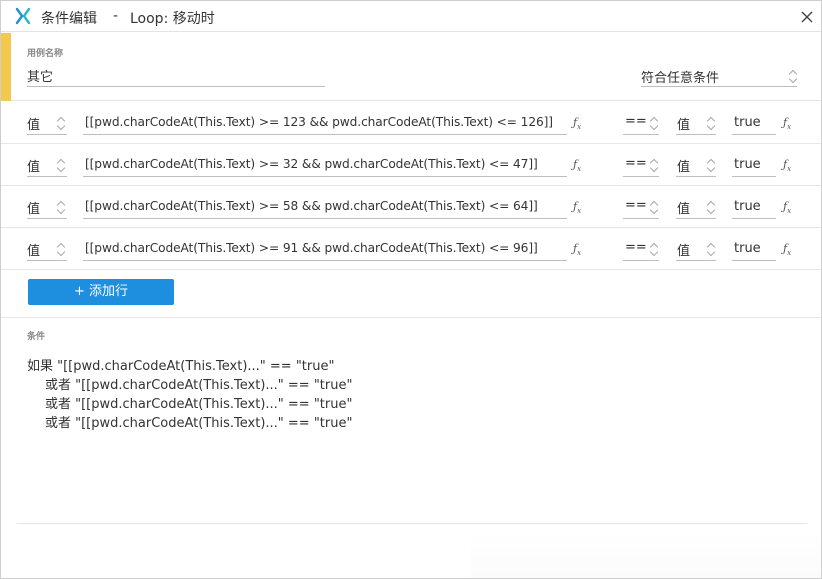 This screenshot has height=579, width=822. What do you see at coordinates (36, 337) in the screenshot?
I see `summary-label: 条件` at bounding box center [36, 337].